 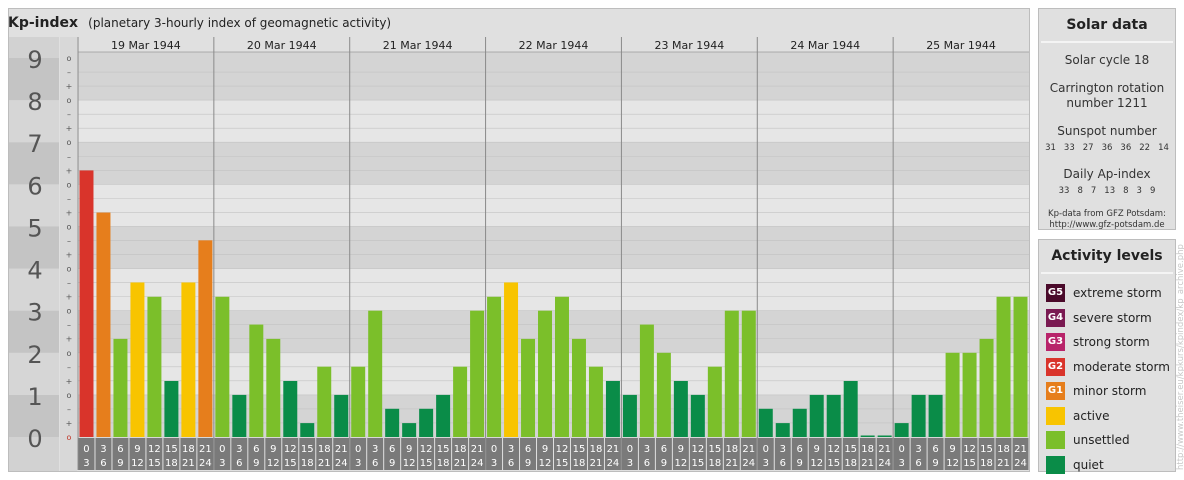 What do you see at coordinates (1107, 60) in the screenshot?
I see `solar-cycle: Solar cycle 18` at bounding box center [1107, 60].